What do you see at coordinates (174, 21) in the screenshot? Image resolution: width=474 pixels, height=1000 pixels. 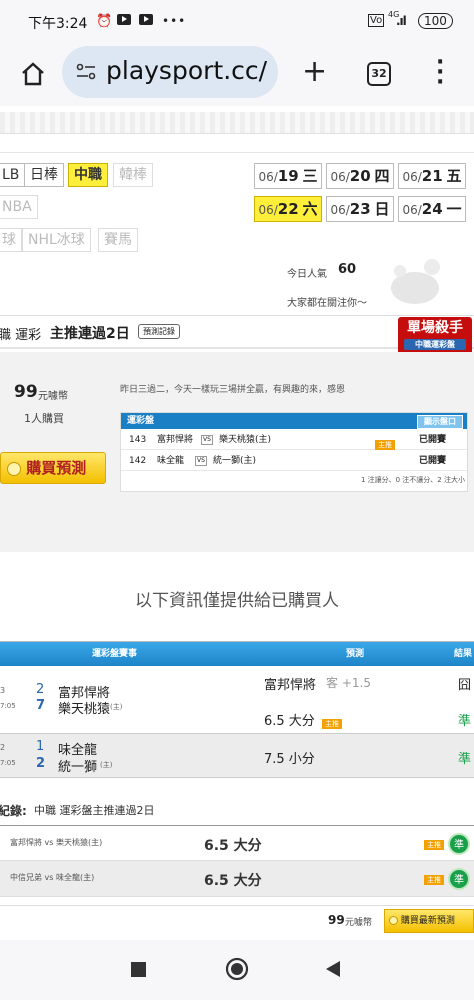 I see `more-notifications-icon: •••` at bounding box center [174, 21].